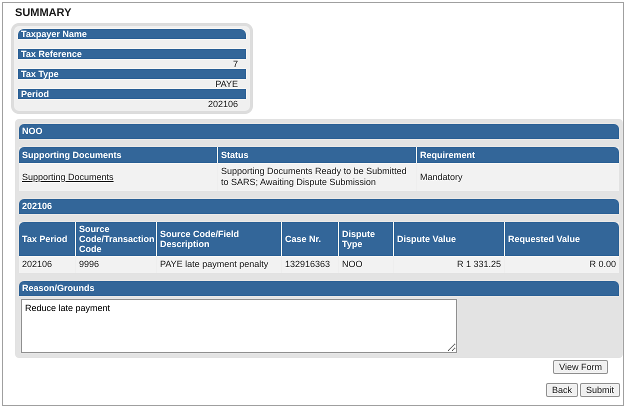 Image resolution: width=628 pixels, height=410 pixels. Describe the element at coordinates (47, 264) in the screenshot. I see `table-cell: 202106` at that location.